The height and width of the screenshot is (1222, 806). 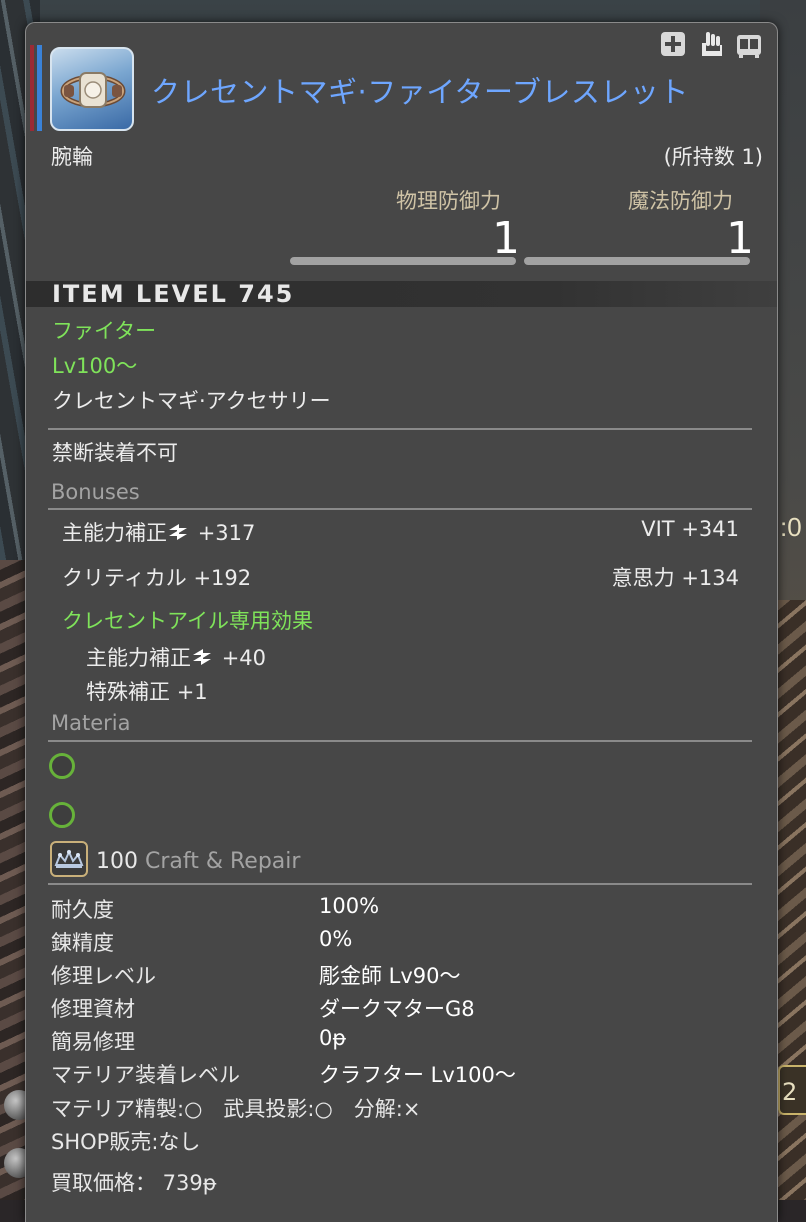 What do you see at coordinates (72, 157) in the screenshot?
I see `equip-slot: 腕輪` at bounding box center [72, 157].